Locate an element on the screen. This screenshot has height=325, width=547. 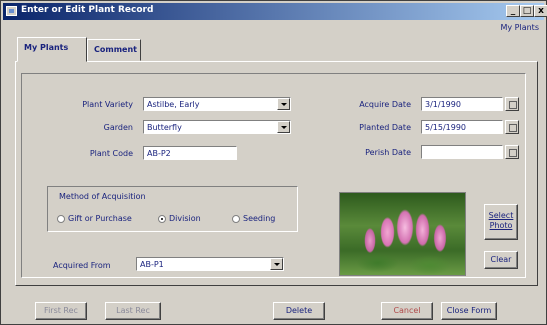
last-record-button: Last Rec is located at coordinates (133, 311).